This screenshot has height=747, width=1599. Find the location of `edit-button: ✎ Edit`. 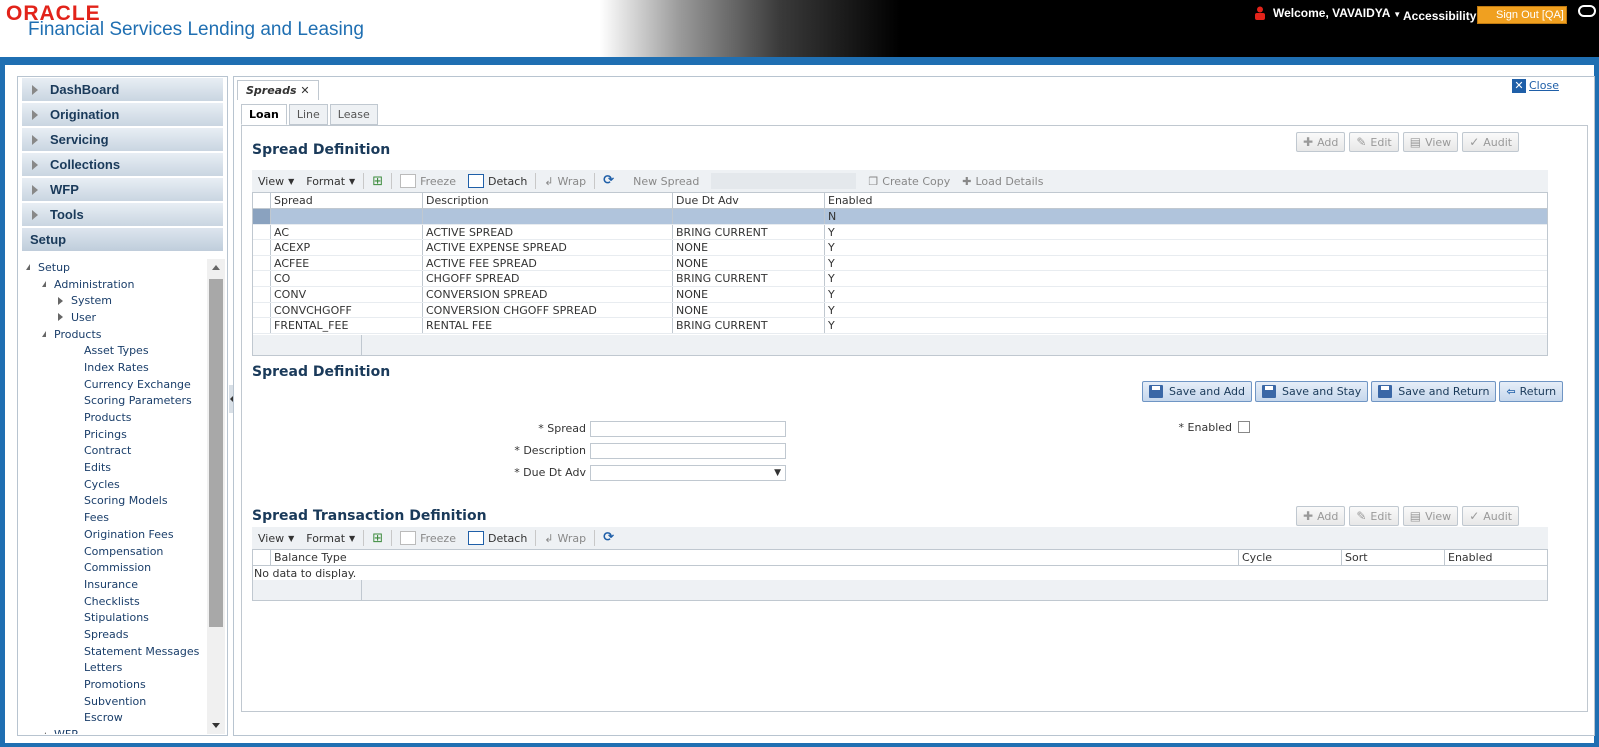

edit-button: ✎ Edit is located at coordinates (1374, 142).